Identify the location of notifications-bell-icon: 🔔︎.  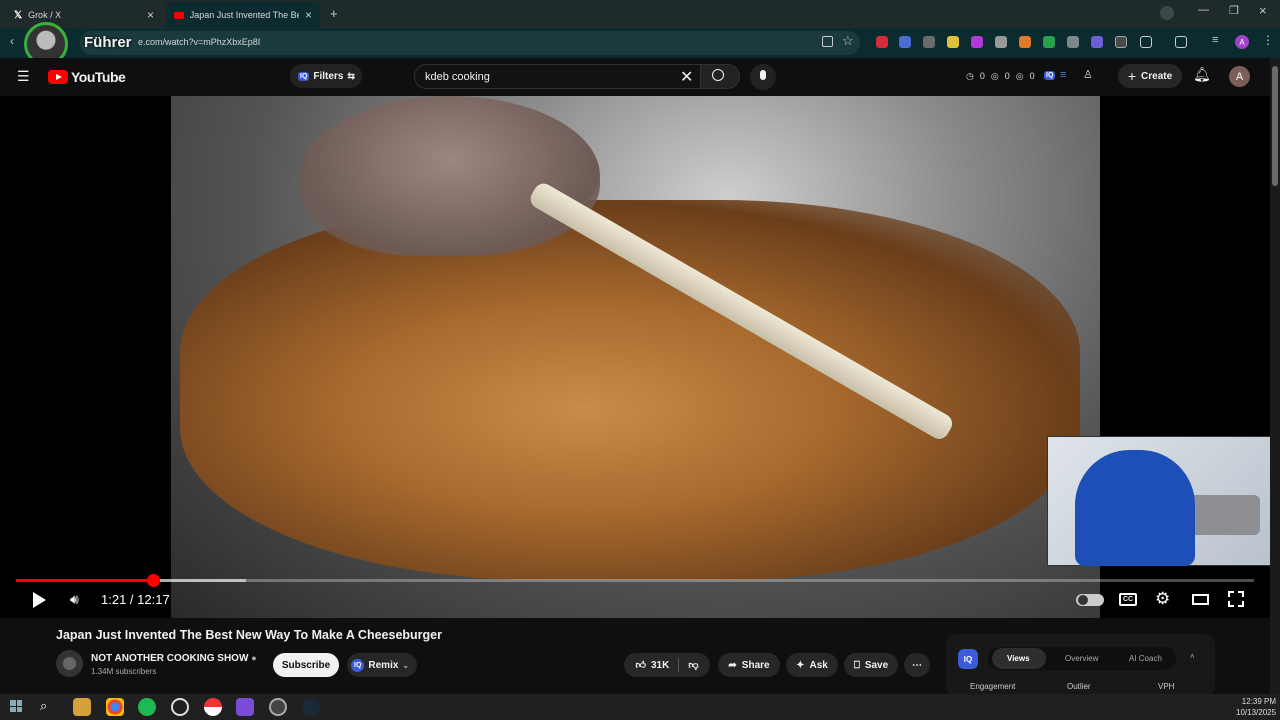
(1202, 74).